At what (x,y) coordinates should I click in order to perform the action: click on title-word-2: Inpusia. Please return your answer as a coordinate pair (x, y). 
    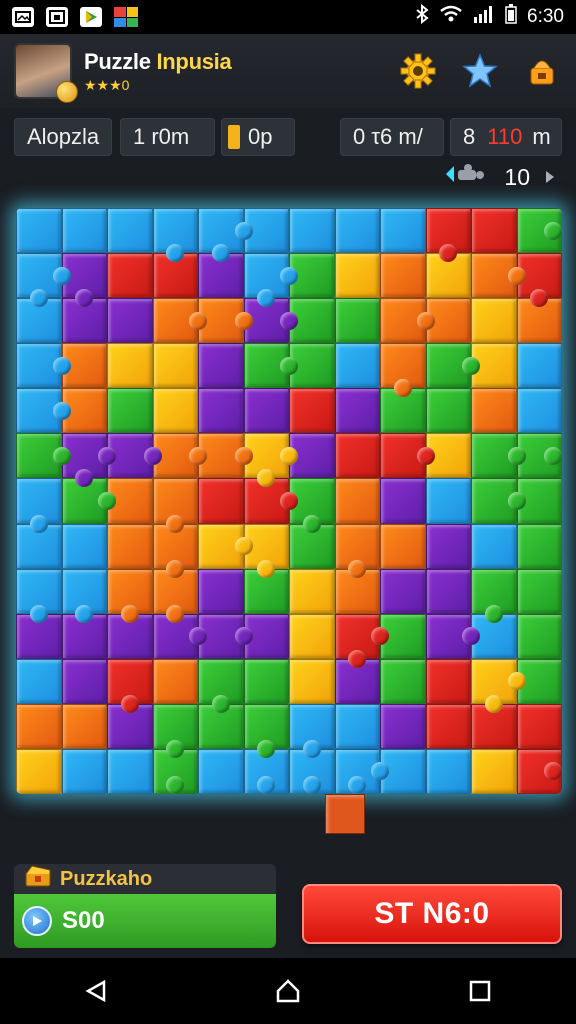
    Looking at the image, I should click on (194, 61).